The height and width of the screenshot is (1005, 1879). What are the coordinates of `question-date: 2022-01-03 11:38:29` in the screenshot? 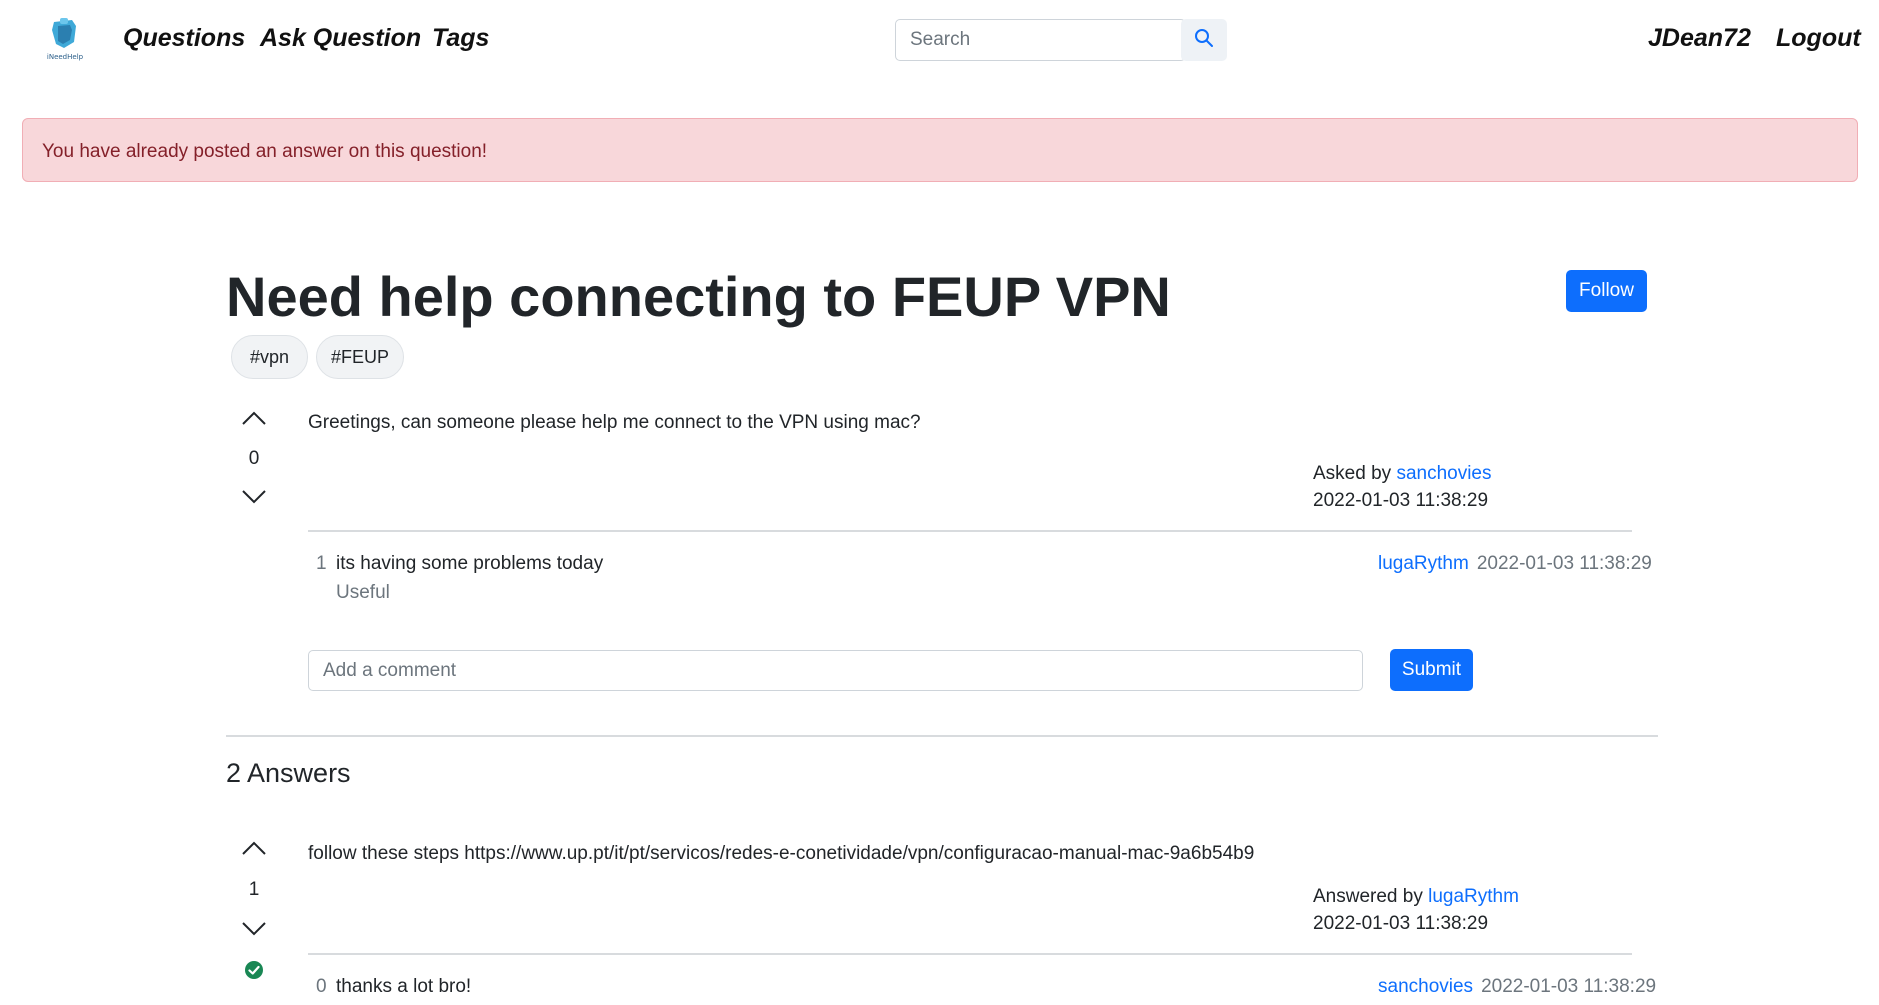 It's located at (1401, 500).